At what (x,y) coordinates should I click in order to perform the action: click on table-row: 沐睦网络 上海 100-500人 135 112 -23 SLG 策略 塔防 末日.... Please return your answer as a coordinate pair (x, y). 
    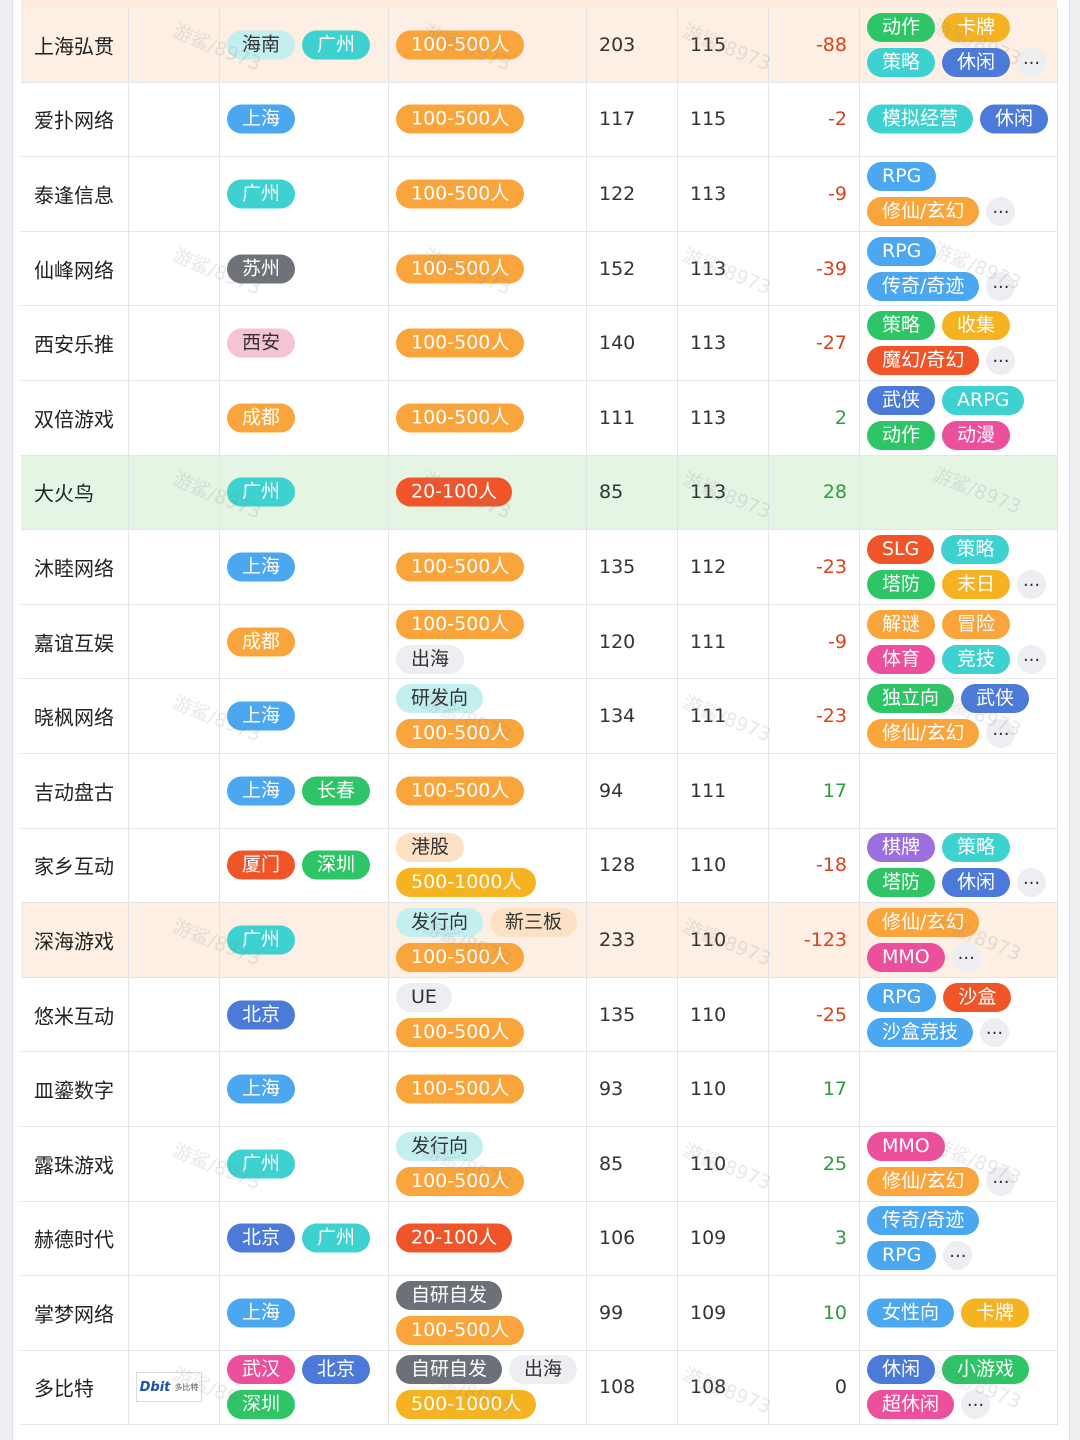
    Looking at the image, I should click on (539, 567).